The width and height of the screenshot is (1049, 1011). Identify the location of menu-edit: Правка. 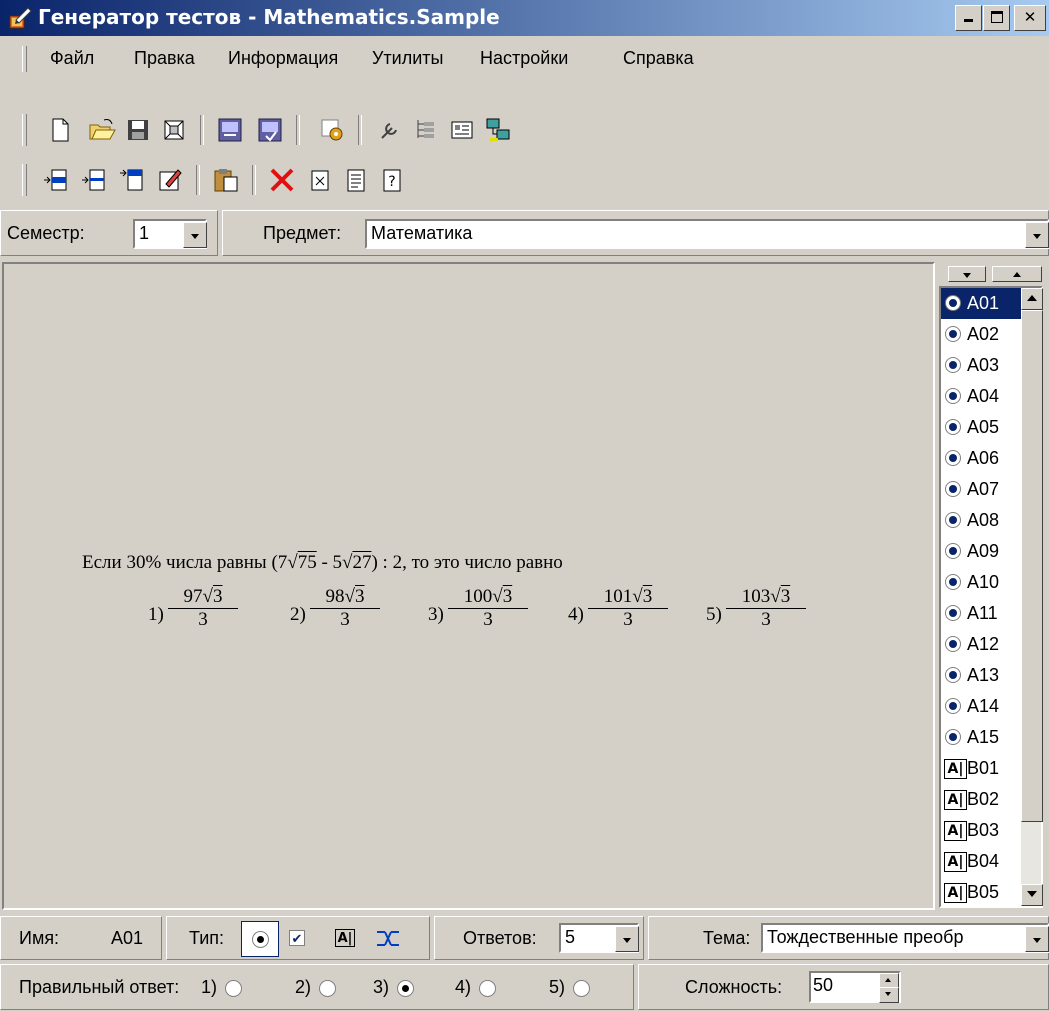
(164, 58).